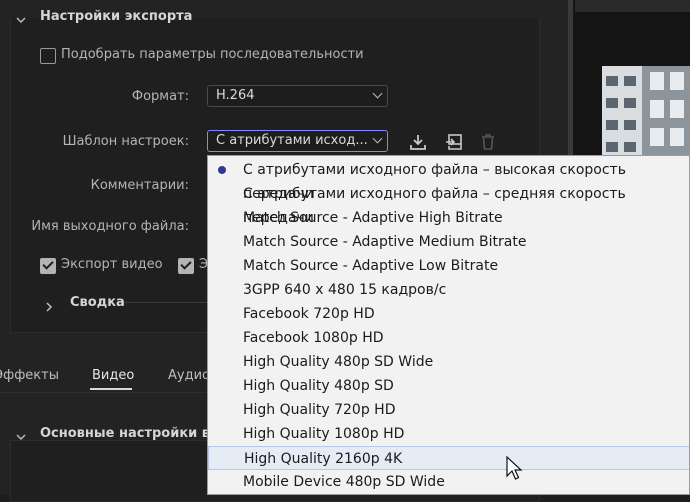 The width and height of the screenshot is (690, 502). I want to click on preset-option-label: High Quality 720p HD, so click(319, 410).